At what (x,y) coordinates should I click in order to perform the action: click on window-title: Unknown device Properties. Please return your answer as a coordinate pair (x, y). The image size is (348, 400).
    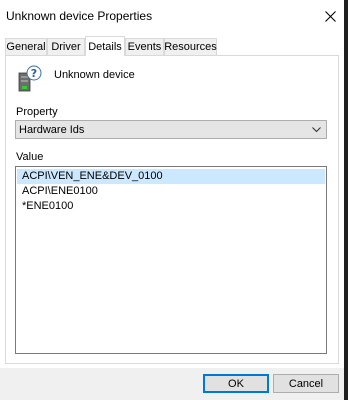
    Looking at the image, I should click on (79, 16).